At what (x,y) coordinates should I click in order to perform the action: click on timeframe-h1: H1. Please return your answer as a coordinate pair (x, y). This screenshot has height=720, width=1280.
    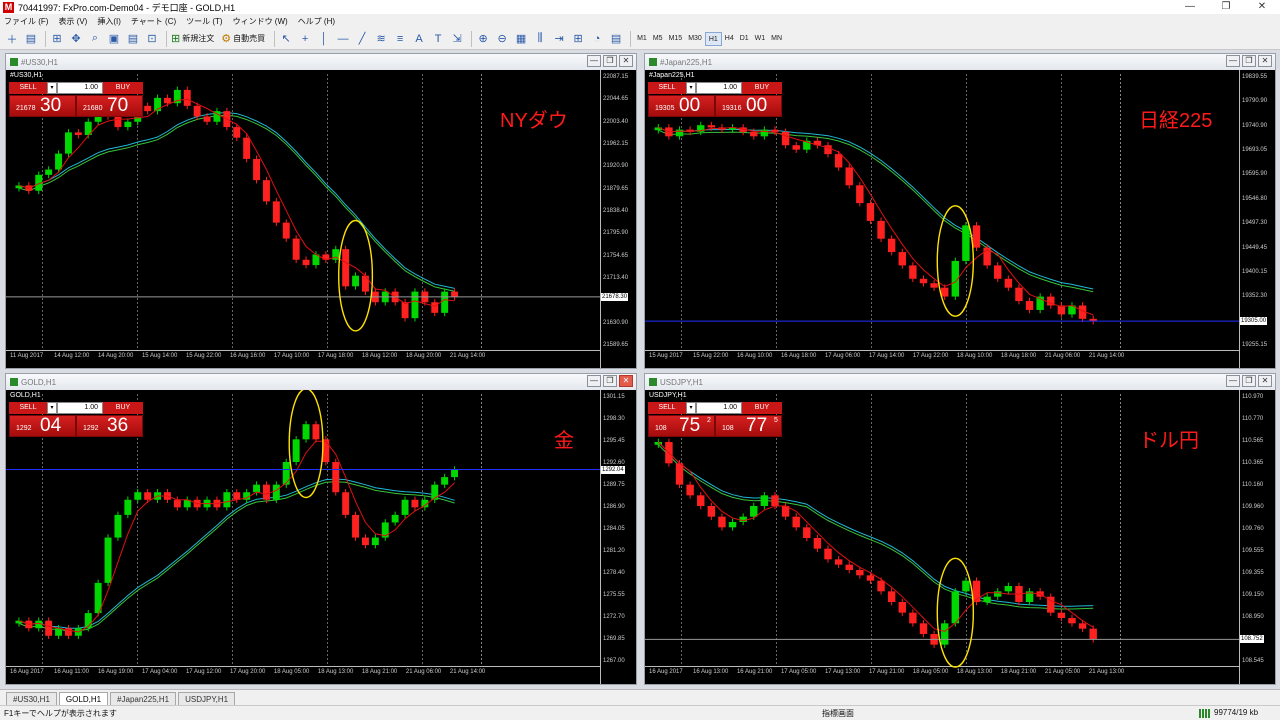
    Looking at the image, I should click on (713, 38).